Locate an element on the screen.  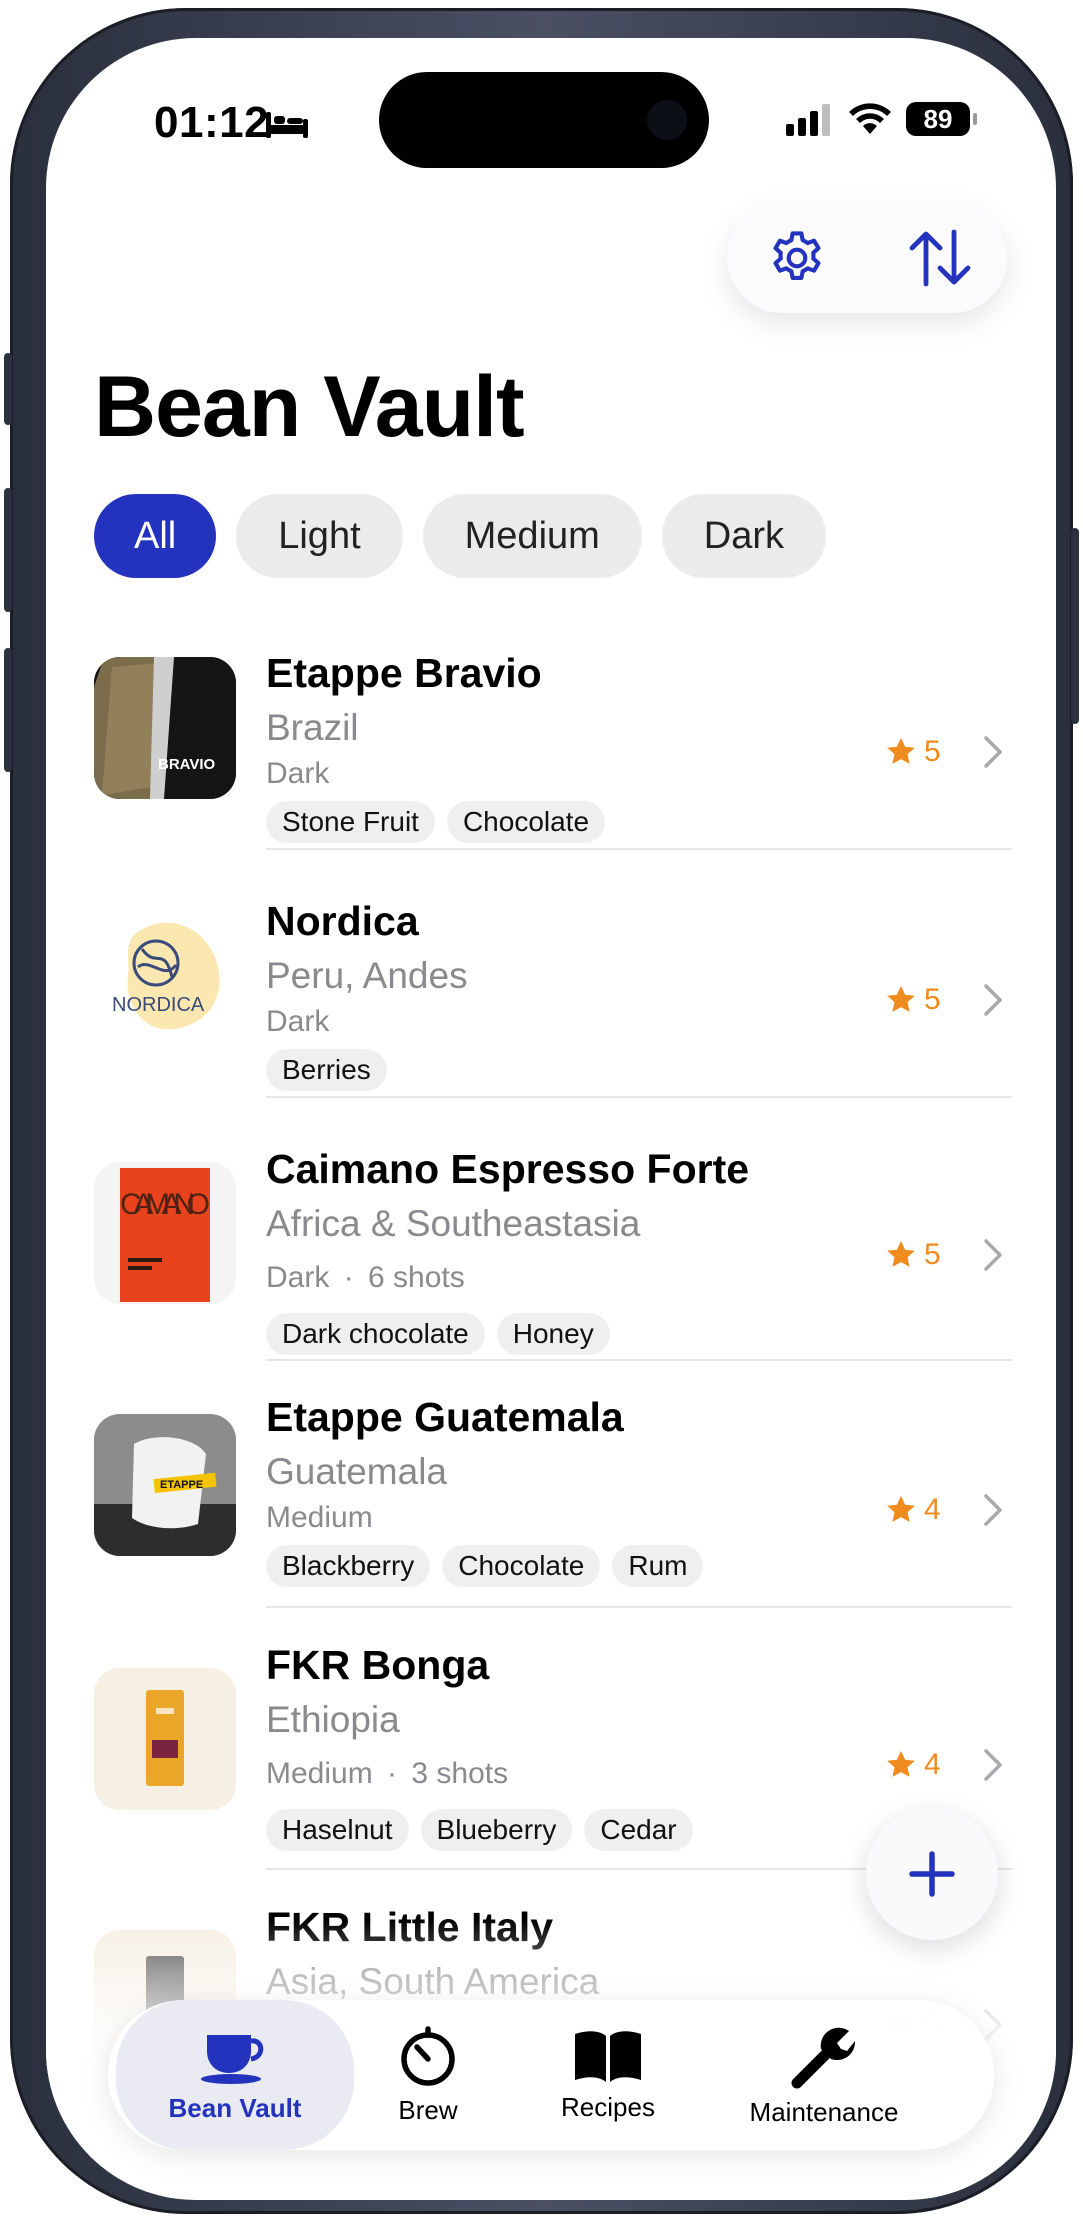
page-title: Bean Vault is located at coordinates (309, 407).